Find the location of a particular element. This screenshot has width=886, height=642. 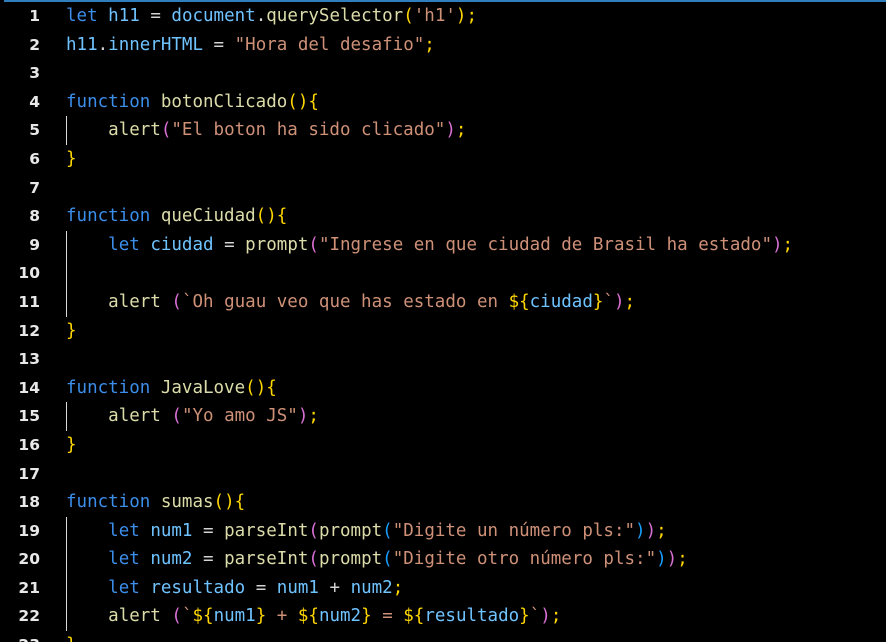

code-line: 7 is located at coordinates (443, 188).